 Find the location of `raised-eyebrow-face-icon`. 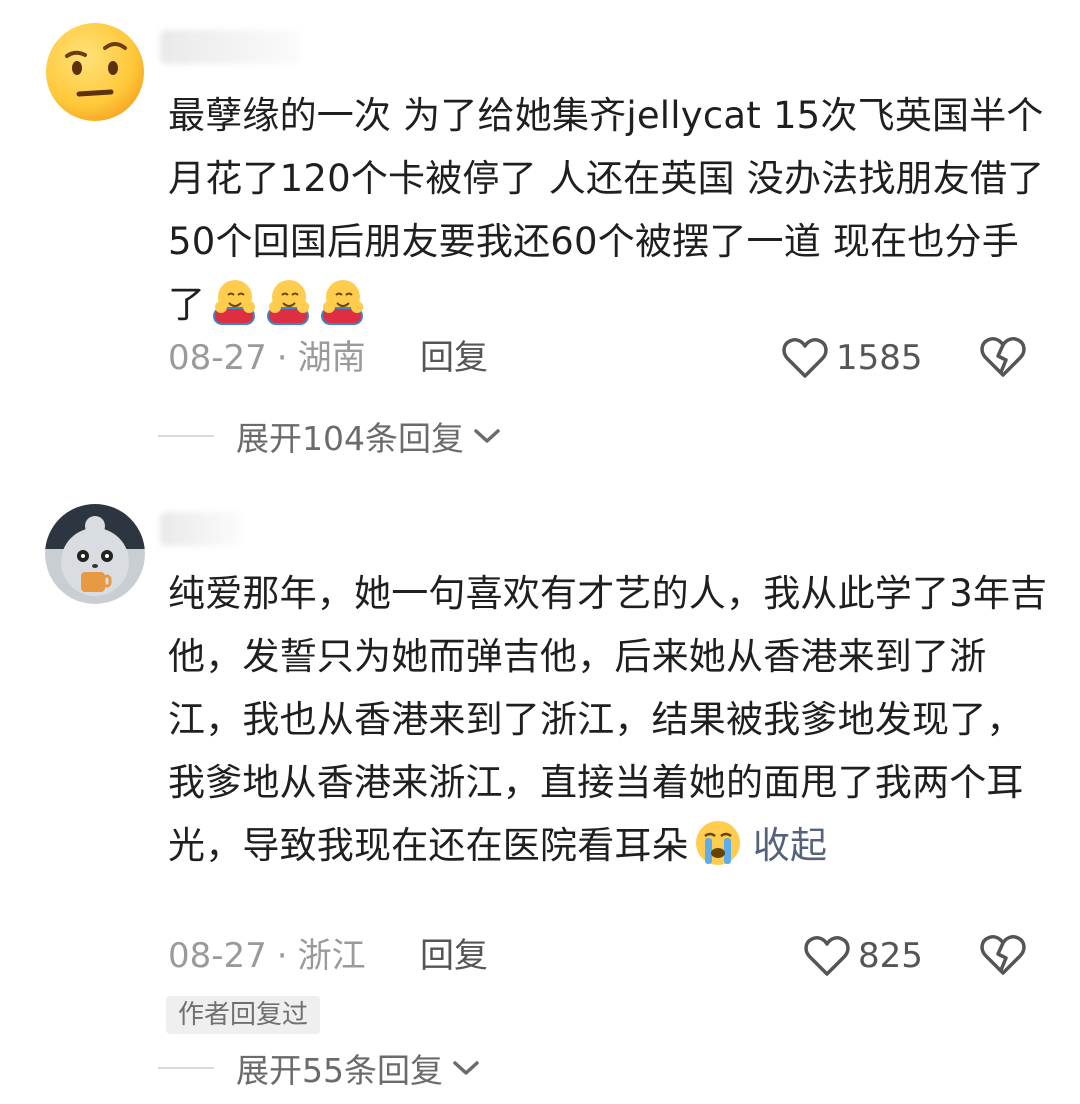

raised-eyebrow-face-icon is located at coordinates (95, 72).